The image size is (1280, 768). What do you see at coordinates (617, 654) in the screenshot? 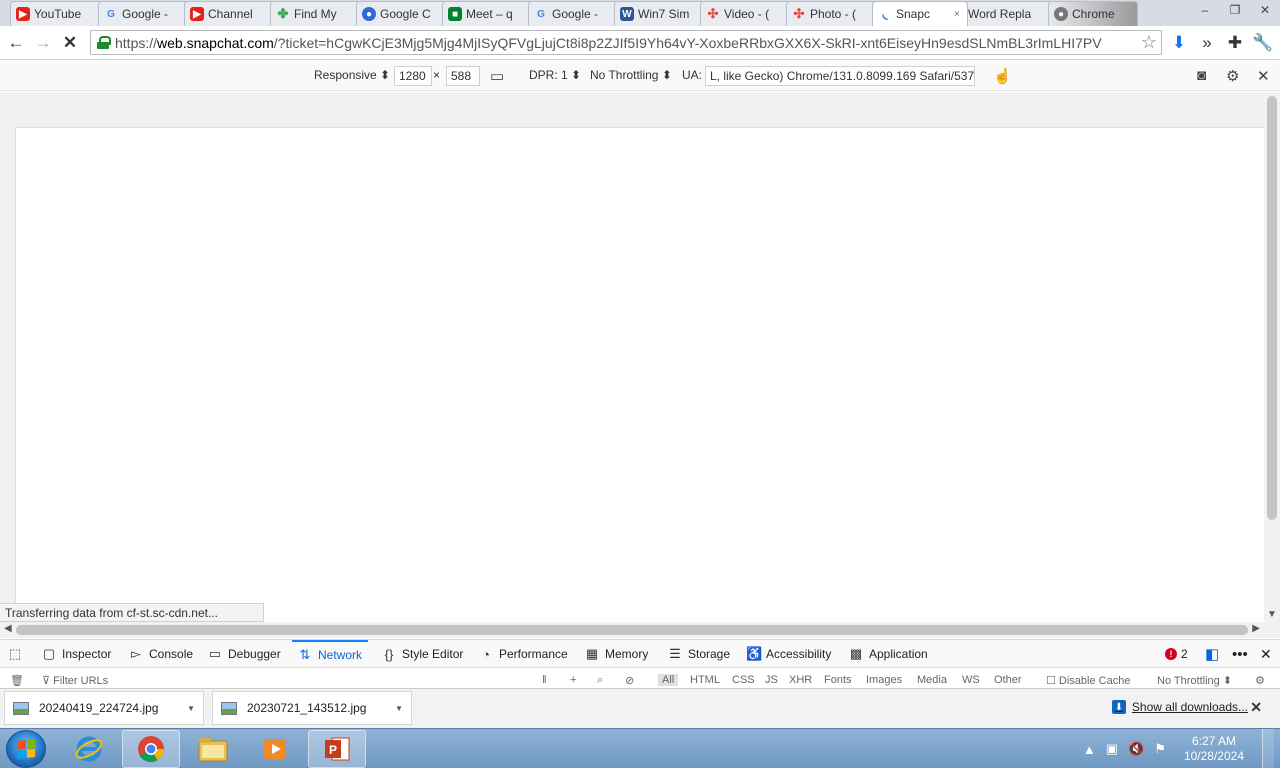
I see `tab-memory: ▦ Memory` at bounding box center [617, 654].